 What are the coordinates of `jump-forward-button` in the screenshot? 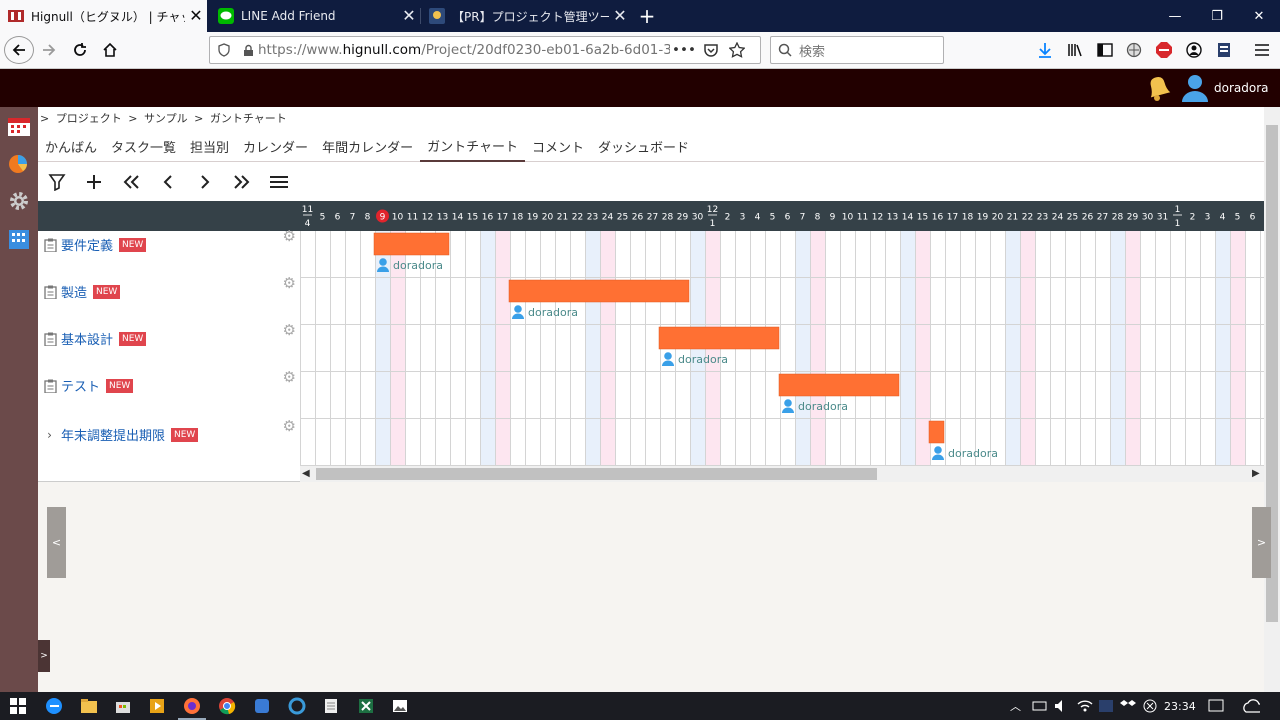 It's located at (241, 182).